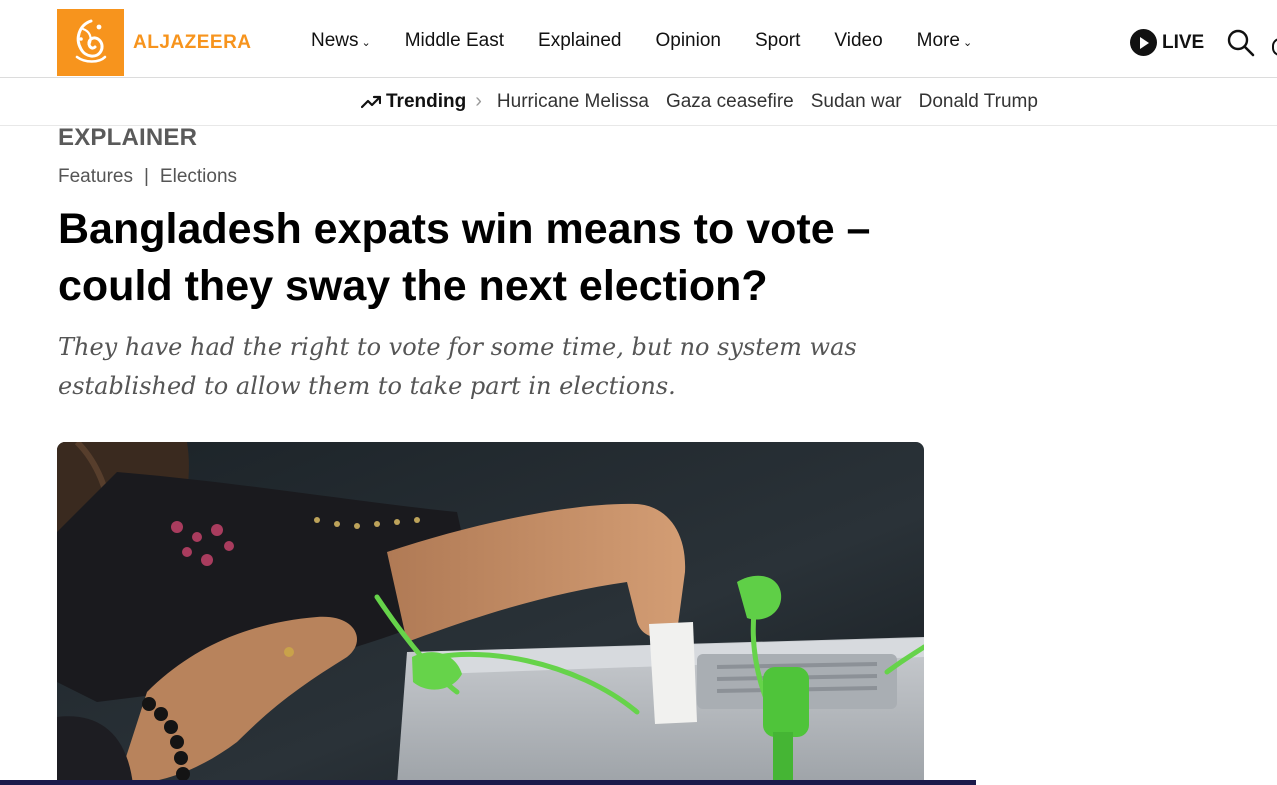 This screenshot has width=1277, height=785. I want to click on nav-item-label: More, so click(938, 40).